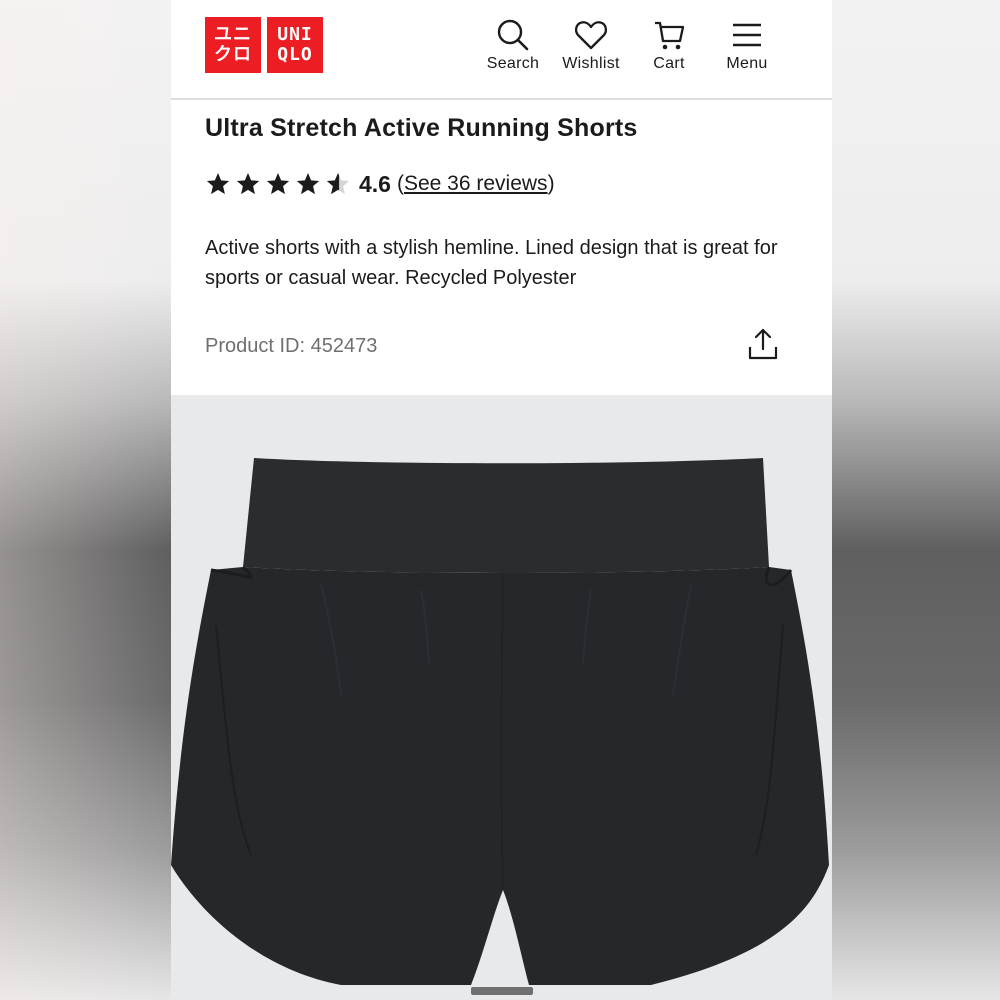 Image resolution: width=1000 pixels, height=1000 pixels. What do you see at coordinates (591, 63) in the screenshot?
I see `wishlist-label: Wishlist` at bounding box center [591, 63].